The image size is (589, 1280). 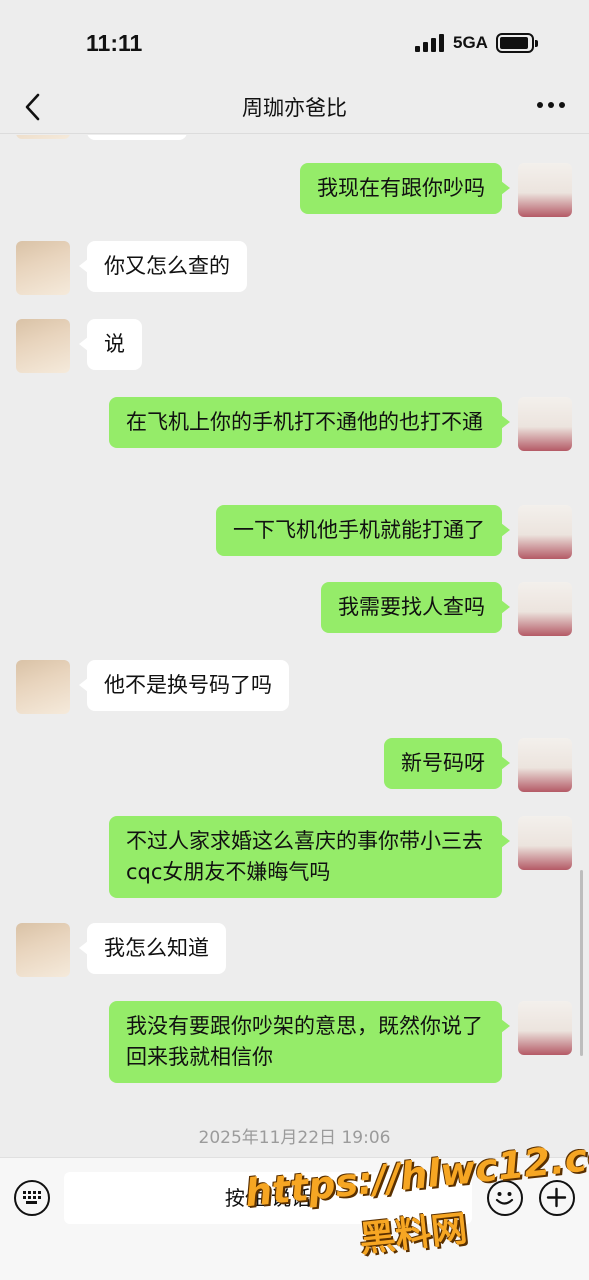 I want to click on emoji-icon, so click(x=505, y=1198).